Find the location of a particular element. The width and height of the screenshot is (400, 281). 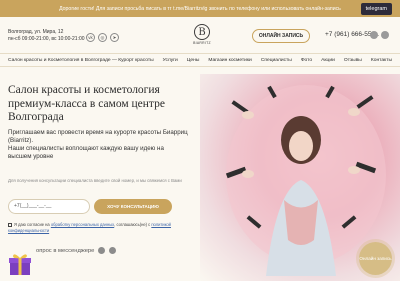

nav-item-specialists: Специалисты is located at coordinates (276, 60).